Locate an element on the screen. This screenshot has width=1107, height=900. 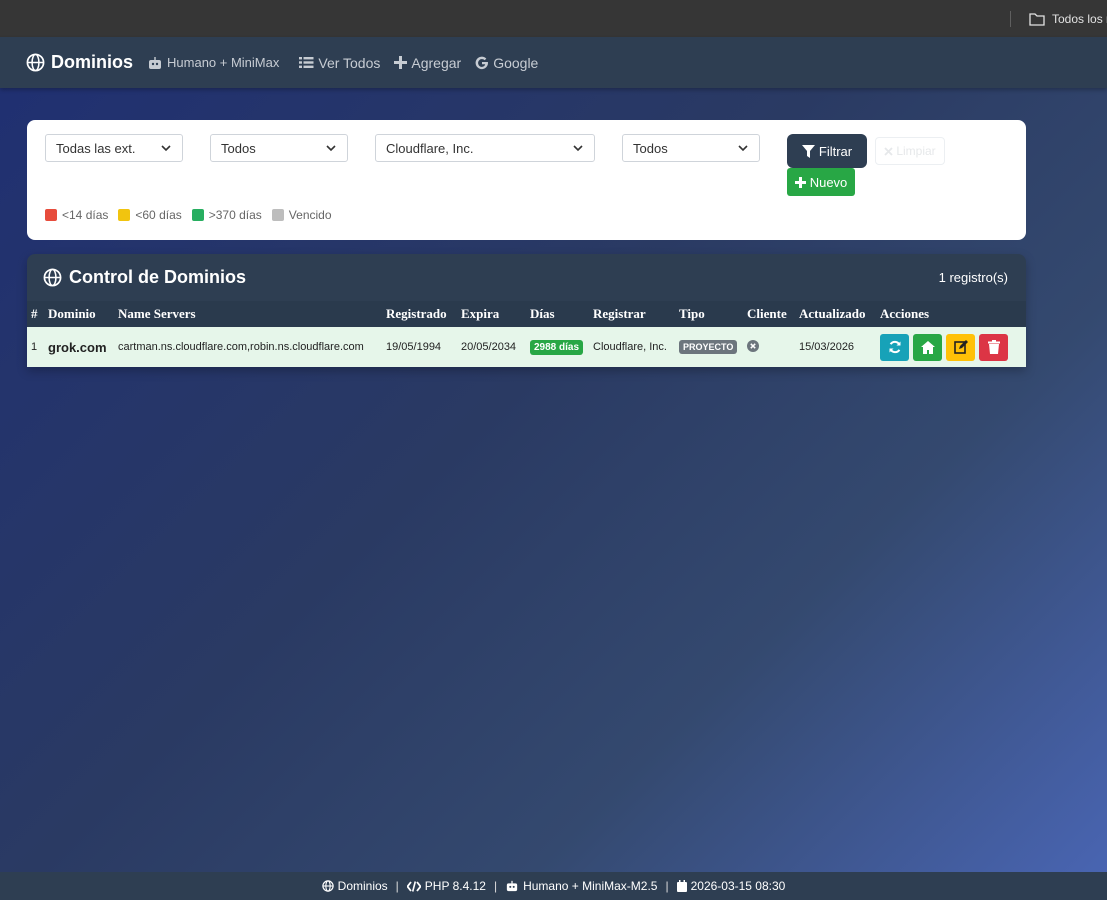
code-icon is located at coordinates (413, 886).